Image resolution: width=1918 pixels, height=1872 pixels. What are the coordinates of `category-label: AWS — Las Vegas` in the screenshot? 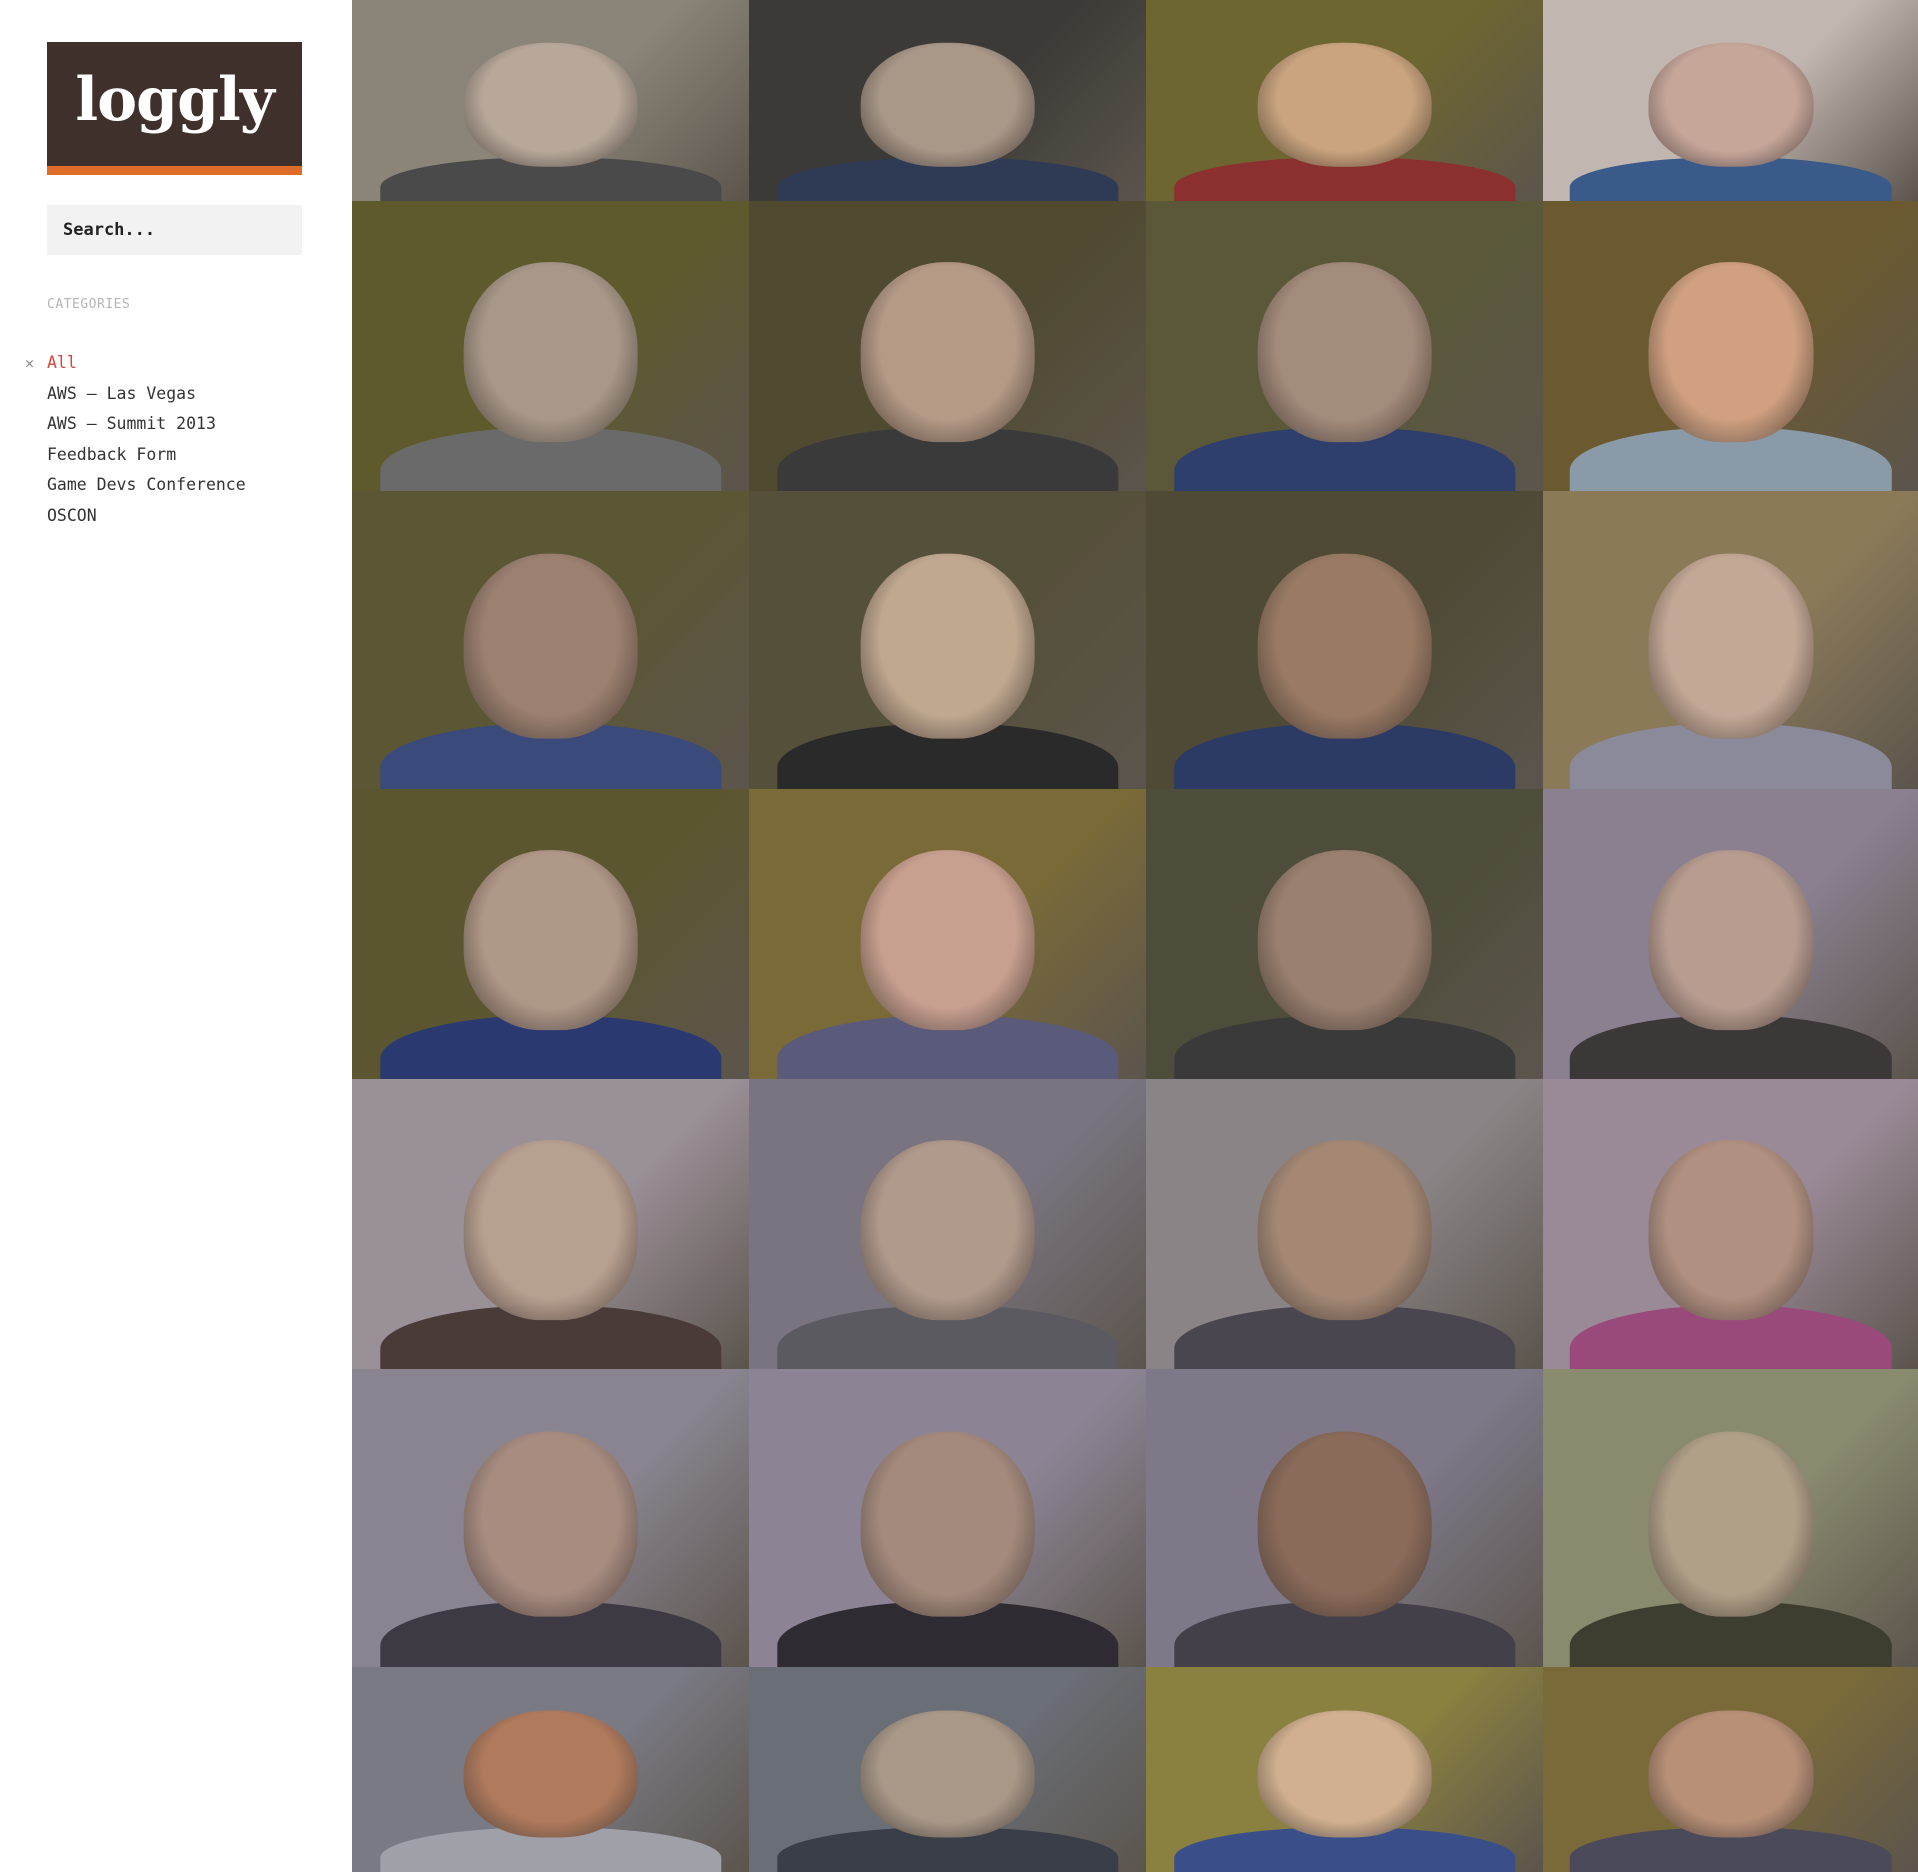 It's located at (122, 393).